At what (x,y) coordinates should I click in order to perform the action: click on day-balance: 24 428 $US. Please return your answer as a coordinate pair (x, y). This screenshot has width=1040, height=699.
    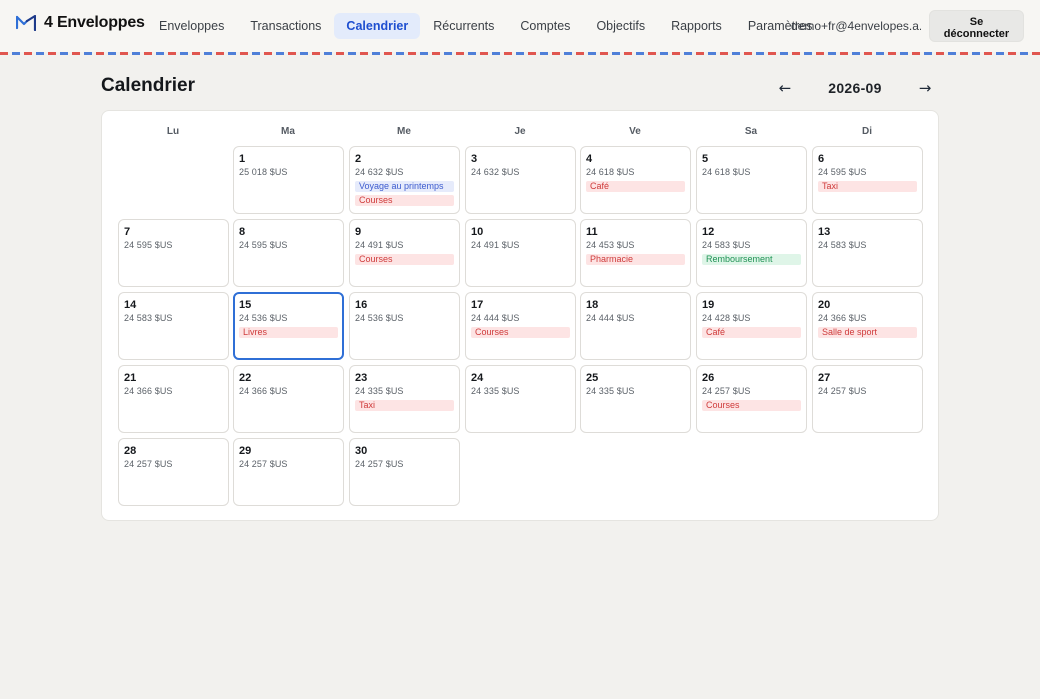
    Looking at the image, I should click on (726, 318).